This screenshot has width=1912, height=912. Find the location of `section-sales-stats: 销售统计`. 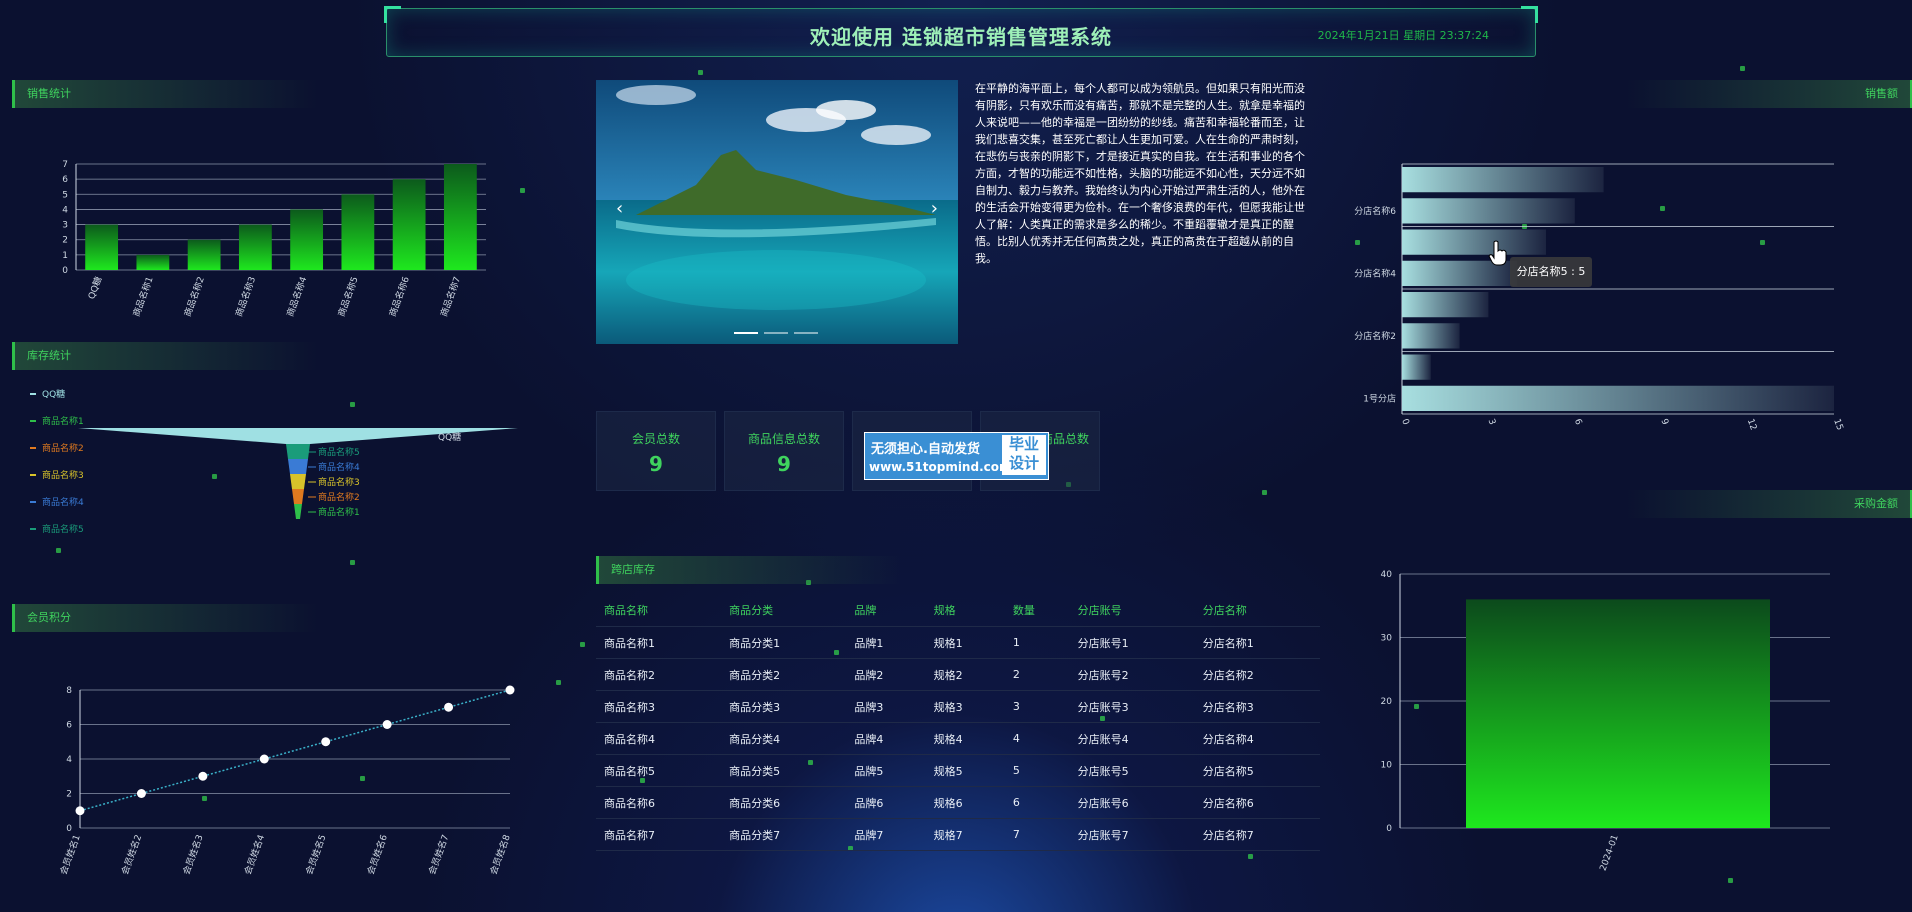

section-sales-stats: 销售统计 is located at coordinates (164, 94).